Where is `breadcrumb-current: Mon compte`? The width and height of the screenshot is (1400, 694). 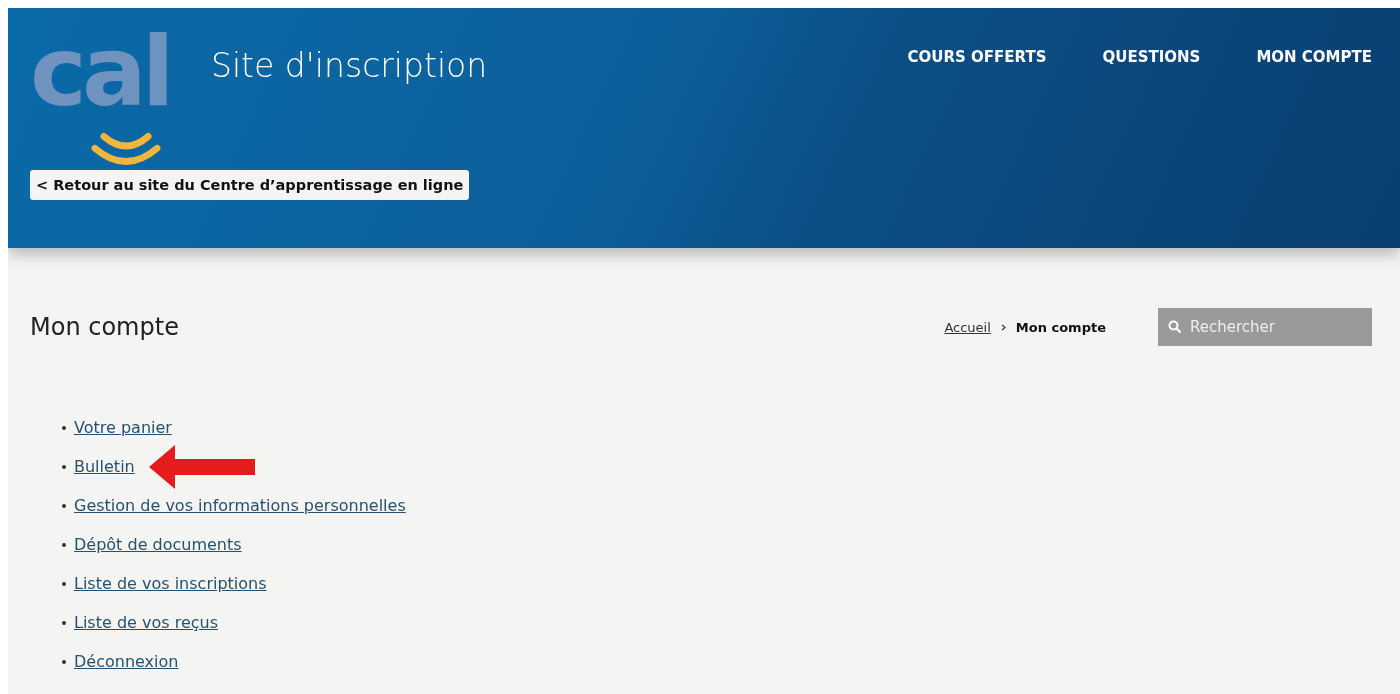
breadcrumb-current: Mon compte is located at coordinates (1060, 327).